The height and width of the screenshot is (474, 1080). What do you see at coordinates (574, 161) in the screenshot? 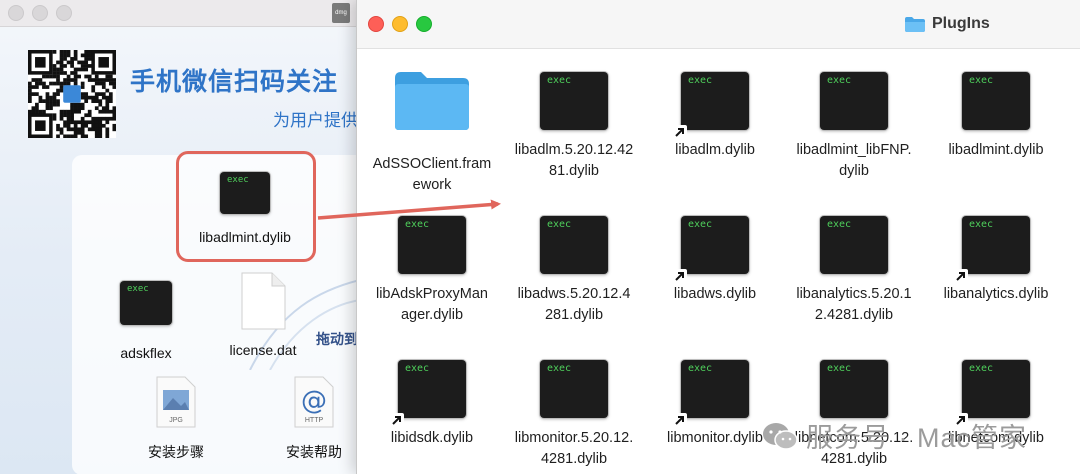
I see `file-name: libadlm.5.20.12.42 81.dylib` at bounding box center [574, 161].